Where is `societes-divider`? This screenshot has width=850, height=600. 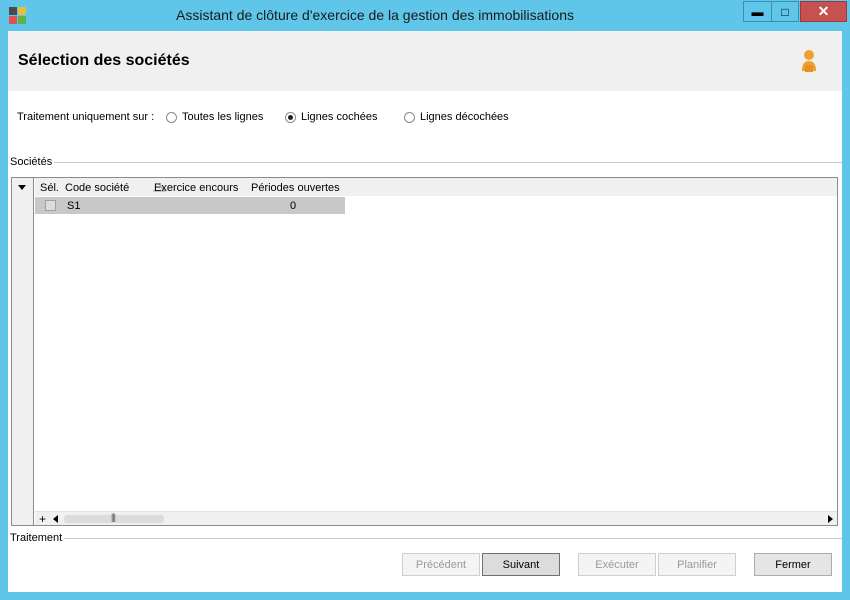 societes-divider is located at coordinates (448, 162).